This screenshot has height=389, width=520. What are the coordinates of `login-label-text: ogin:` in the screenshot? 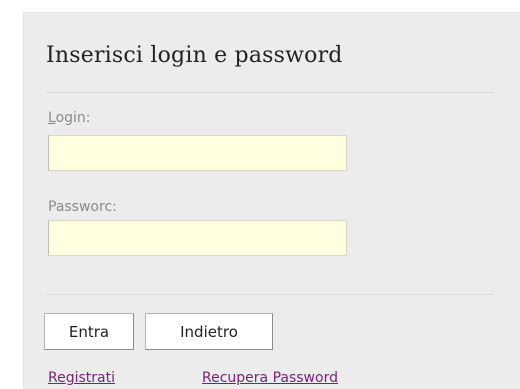 It's located at (73, 118).